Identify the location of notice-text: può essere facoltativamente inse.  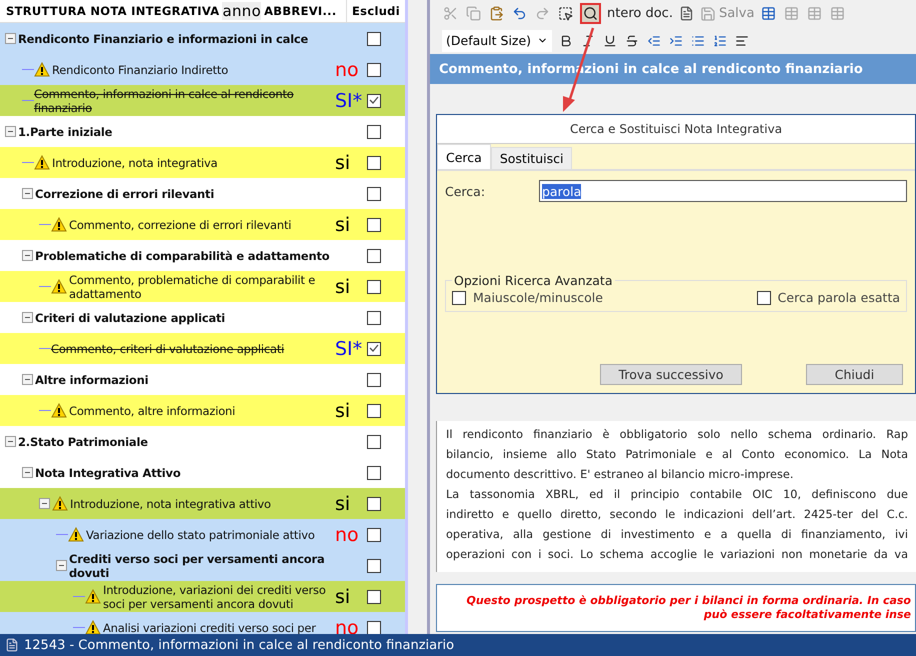
(807, 615).